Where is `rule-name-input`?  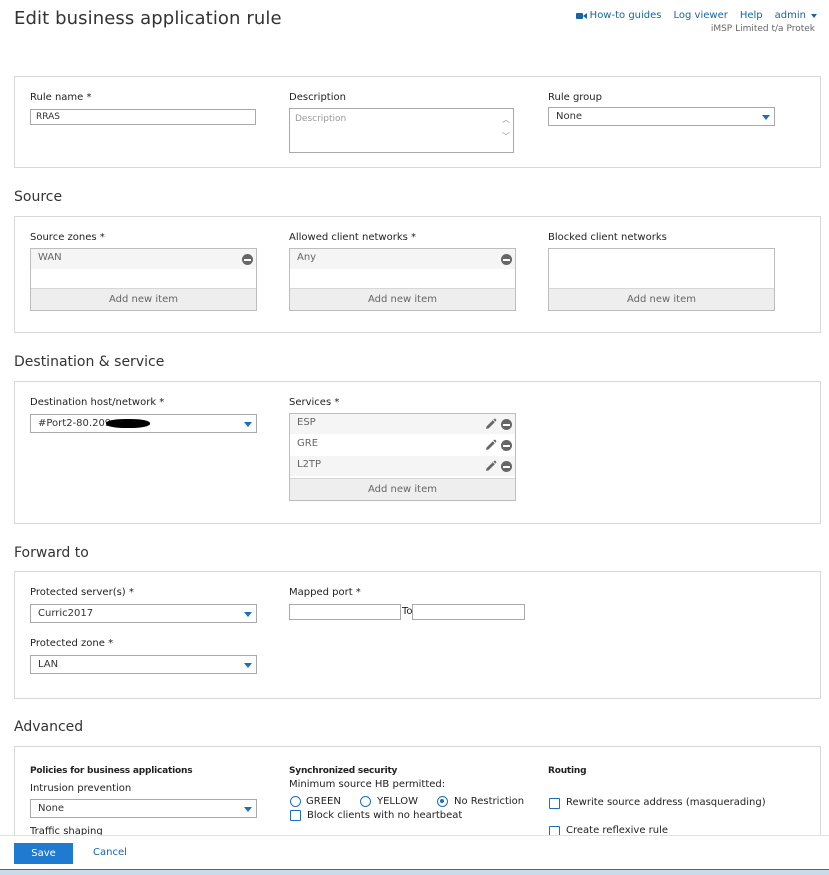 rule-name-input is located at coordinates (143, 117).